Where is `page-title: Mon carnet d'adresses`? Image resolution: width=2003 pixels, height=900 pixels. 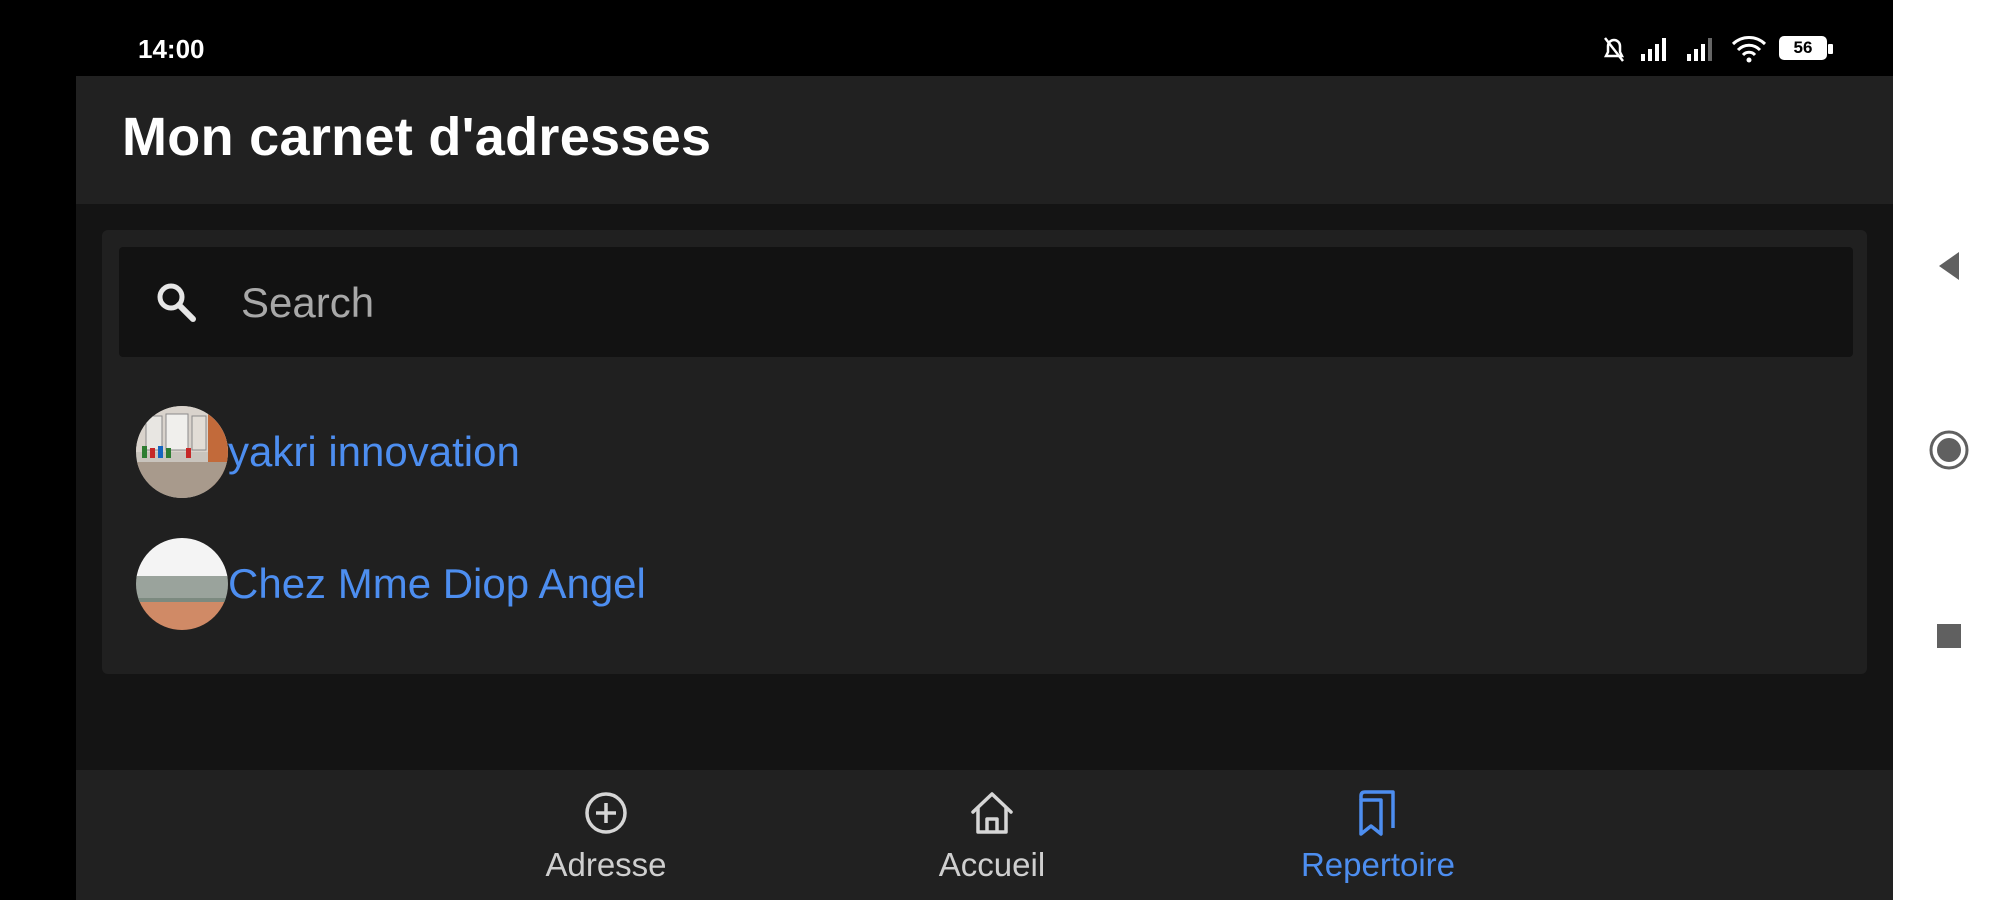
page-title: Mon carnet d'adresses is located at coordinates (417, 137).